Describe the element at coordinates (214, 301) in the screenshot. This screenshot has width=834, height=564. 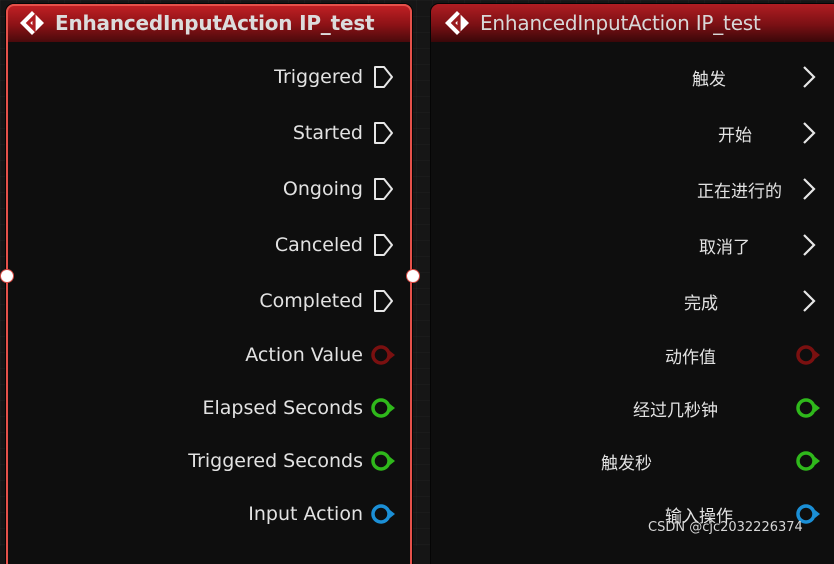
I see `pin-completed: Completed` at that location.